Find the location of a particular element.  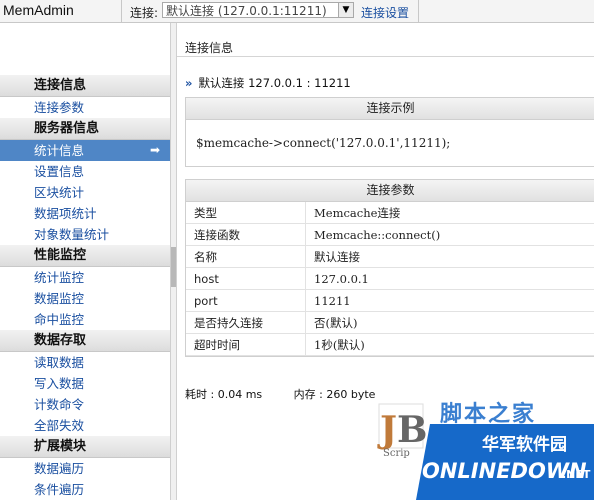

svg-text: J is located at coordinates (387, 430).